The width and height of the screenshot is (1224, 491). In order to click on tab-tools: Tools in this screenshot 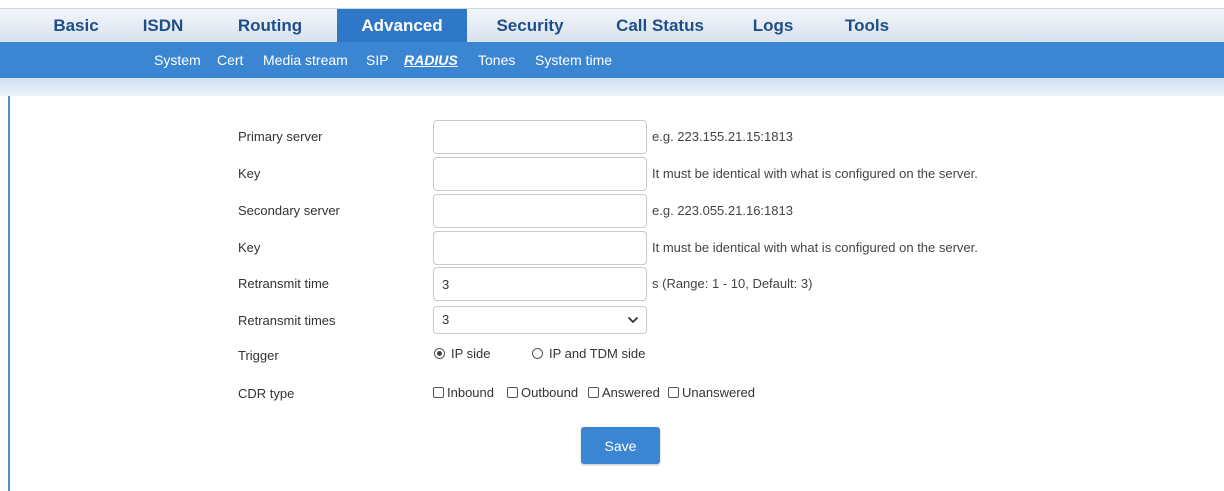, I will do `click(867, 26)`.